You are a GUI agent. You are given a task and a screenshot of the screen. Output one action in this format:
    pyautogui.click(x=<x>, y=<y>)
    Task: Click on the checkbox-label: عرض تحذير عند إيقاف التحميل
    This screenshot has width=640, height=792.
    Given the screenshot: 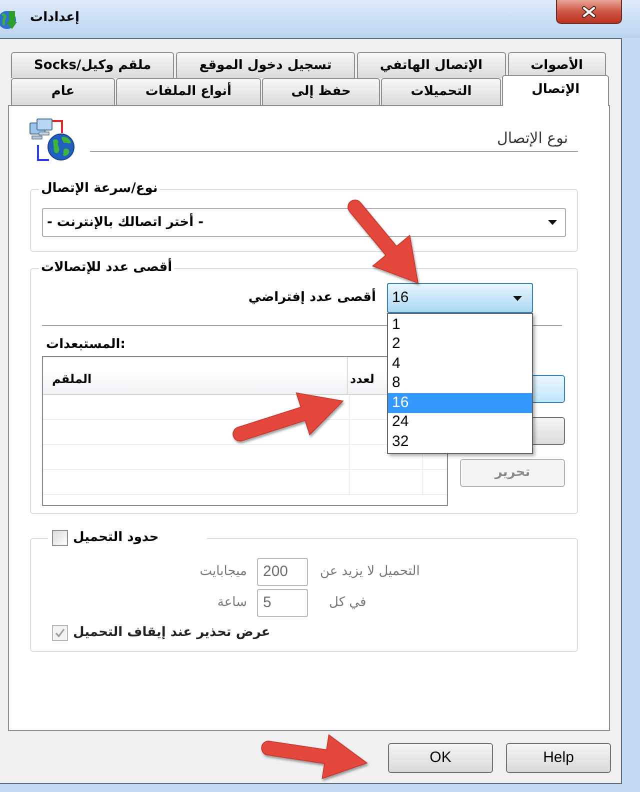 What is the action you would take?
    pyautogui.click(x=171, y=633)
    